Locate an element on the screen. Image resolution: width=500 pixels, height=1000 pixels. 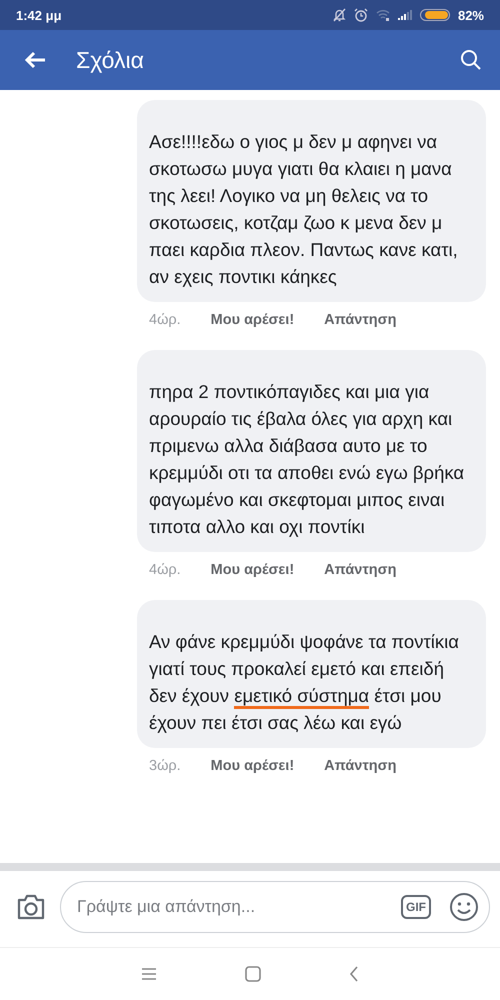
screen-title: Σχόλια is located at coordinates (110, 60).